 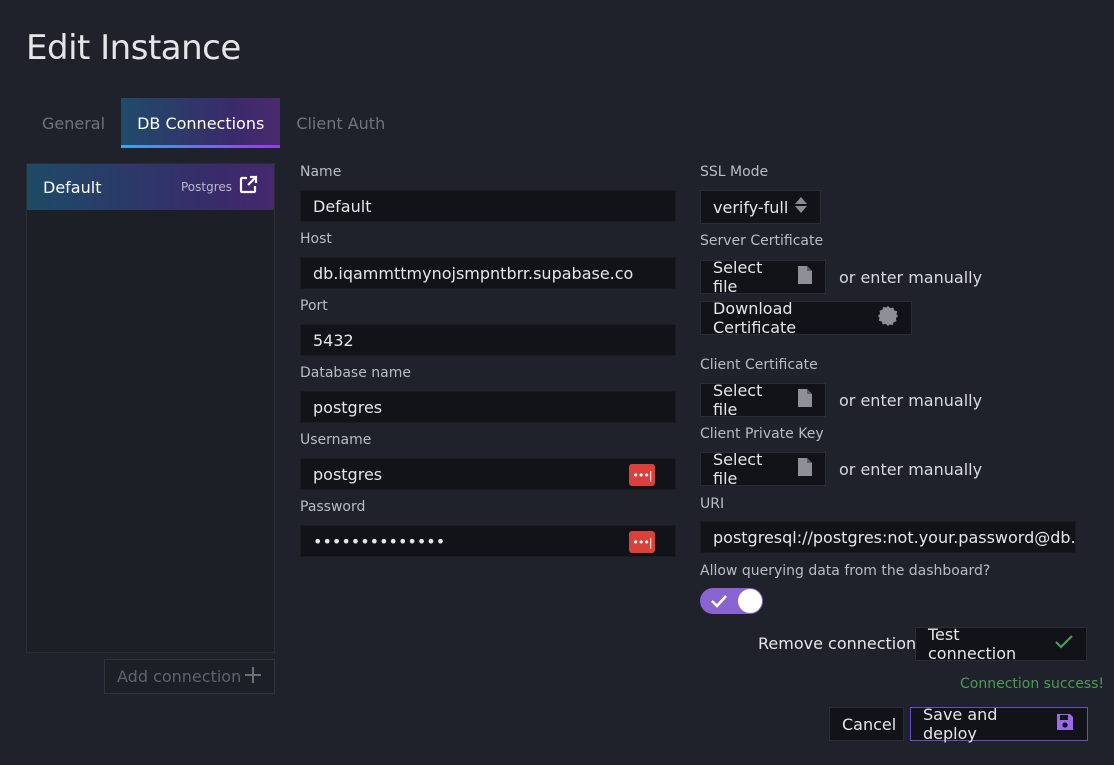 What do you see at coordinates (321, 172) in the screenshot?
I see `name-label: Name` at bounding box center [321, 172].